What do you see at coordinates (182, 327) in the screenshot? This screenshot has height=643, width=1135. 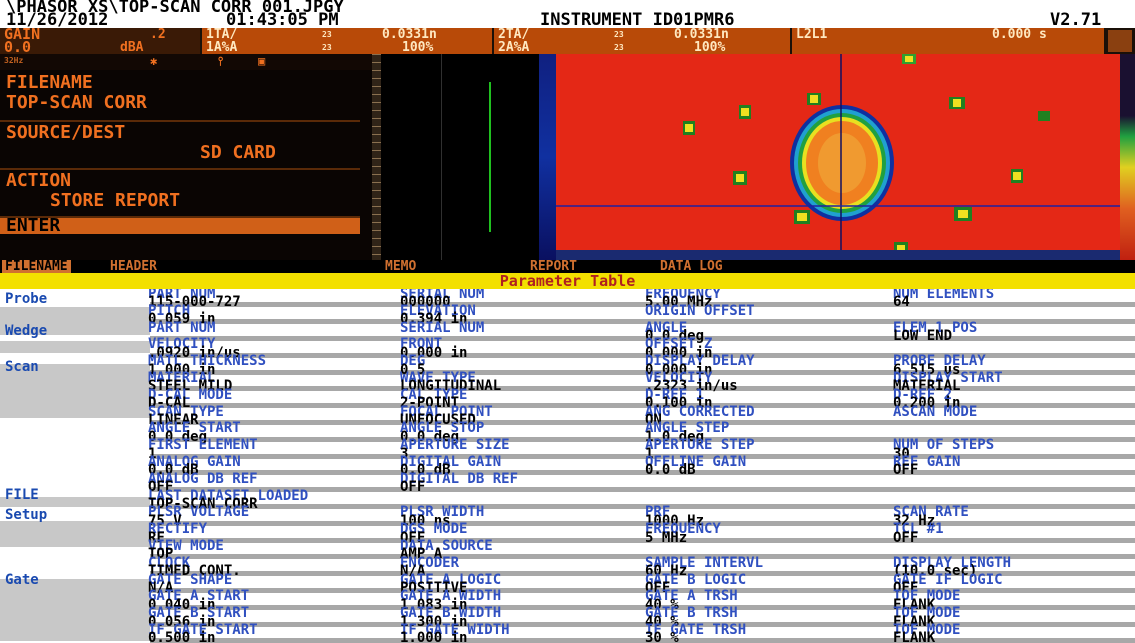 I see `param-label: PART NUM` at bounding box center [182, 327].